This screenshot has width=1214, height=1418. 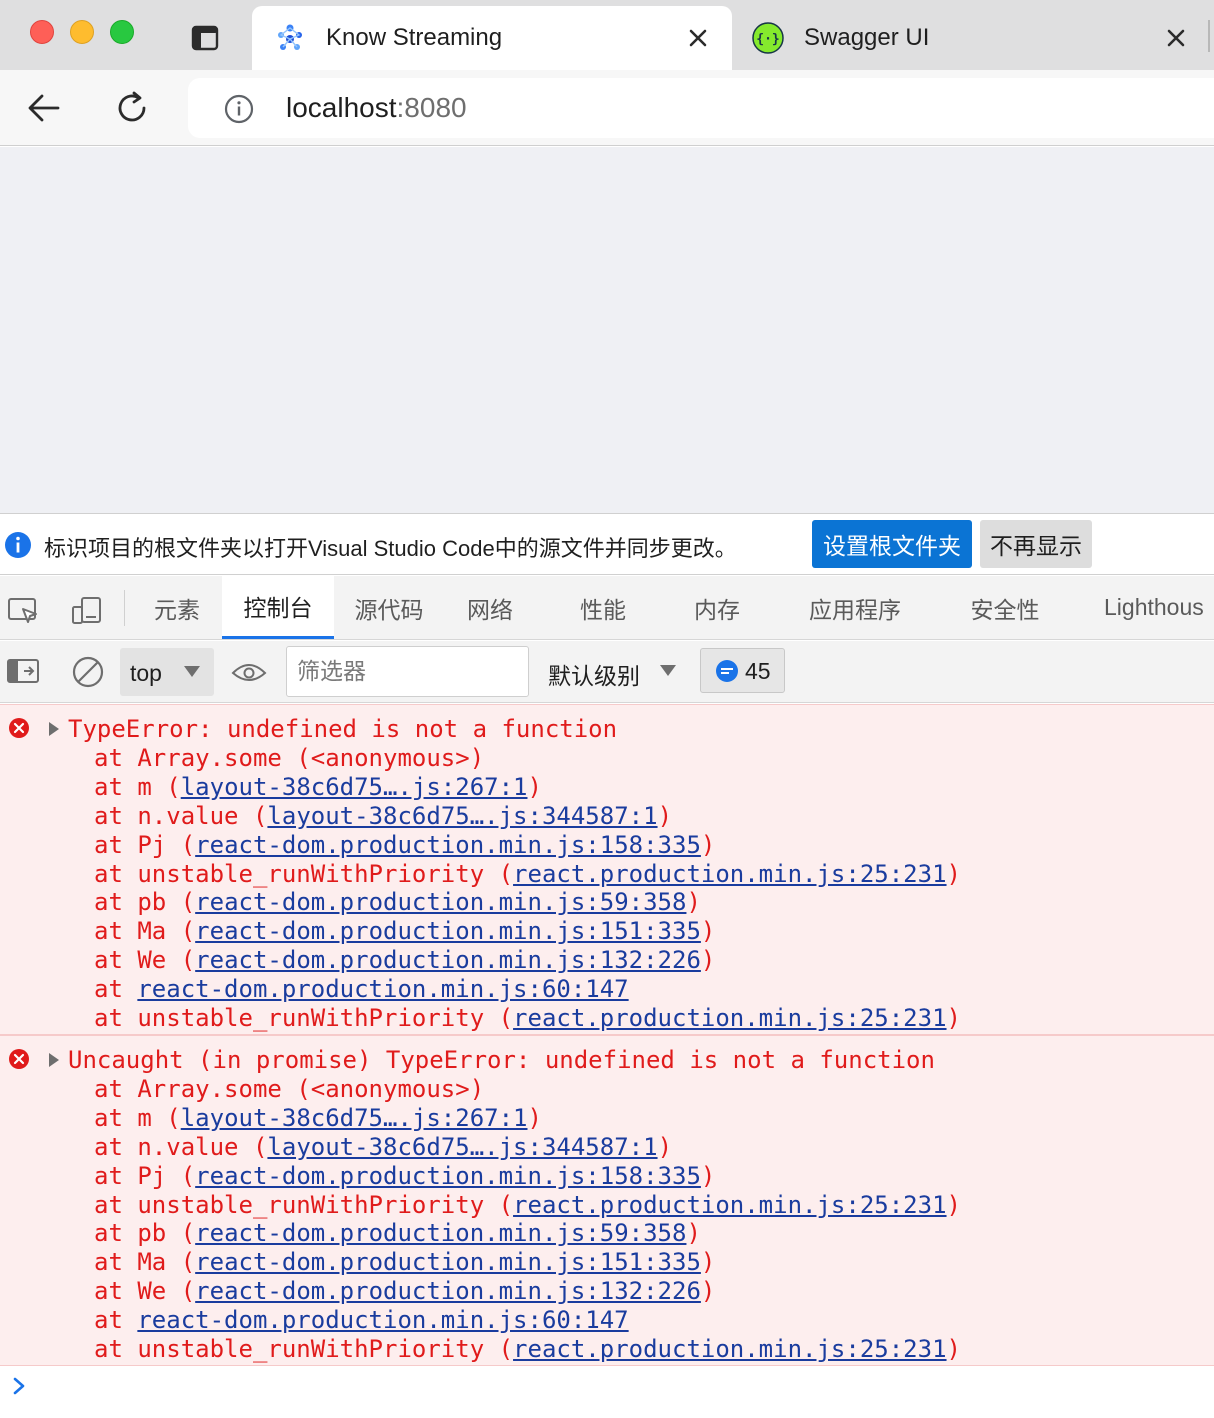 I want to click on issues-chat-icon, so click(x=727, y=671).